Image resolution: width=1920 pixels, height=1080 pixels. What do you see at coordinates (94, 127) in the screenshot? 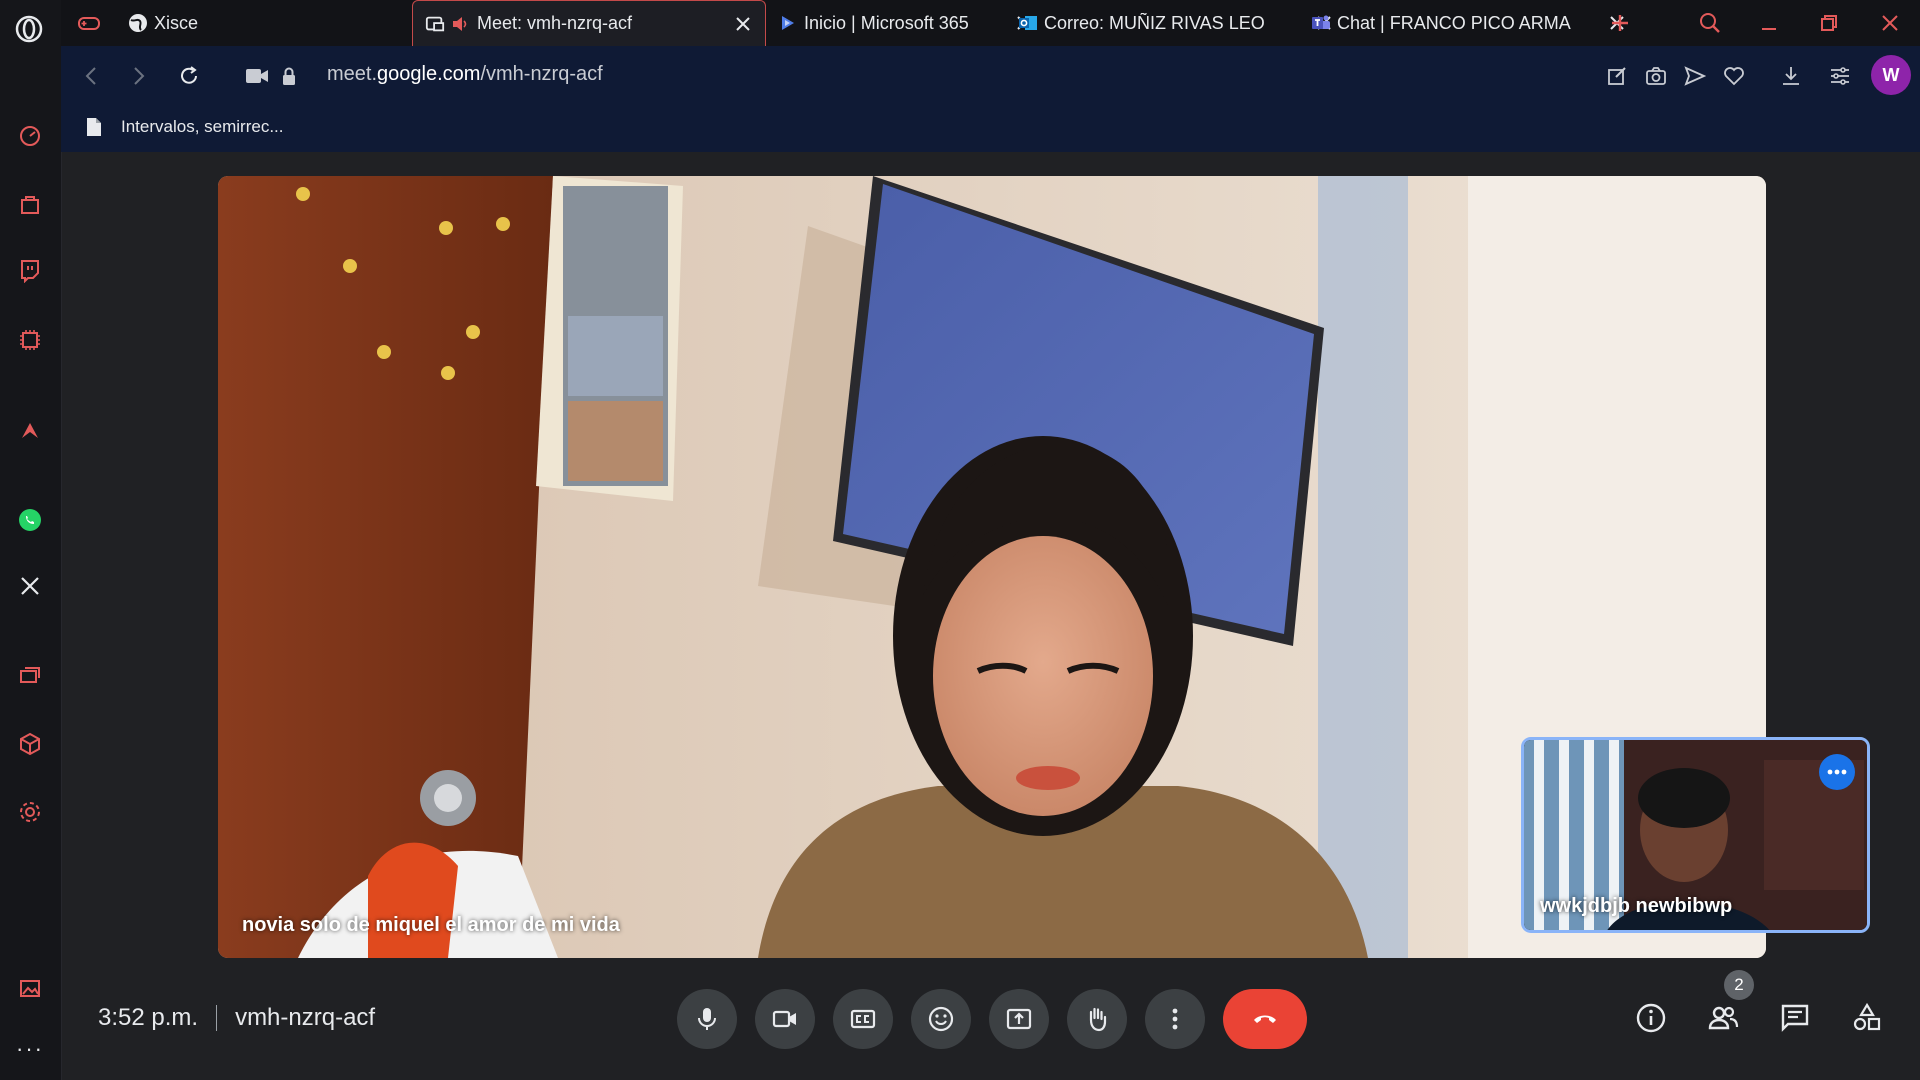
I see `document-icon` at bounding box center [94, 127].